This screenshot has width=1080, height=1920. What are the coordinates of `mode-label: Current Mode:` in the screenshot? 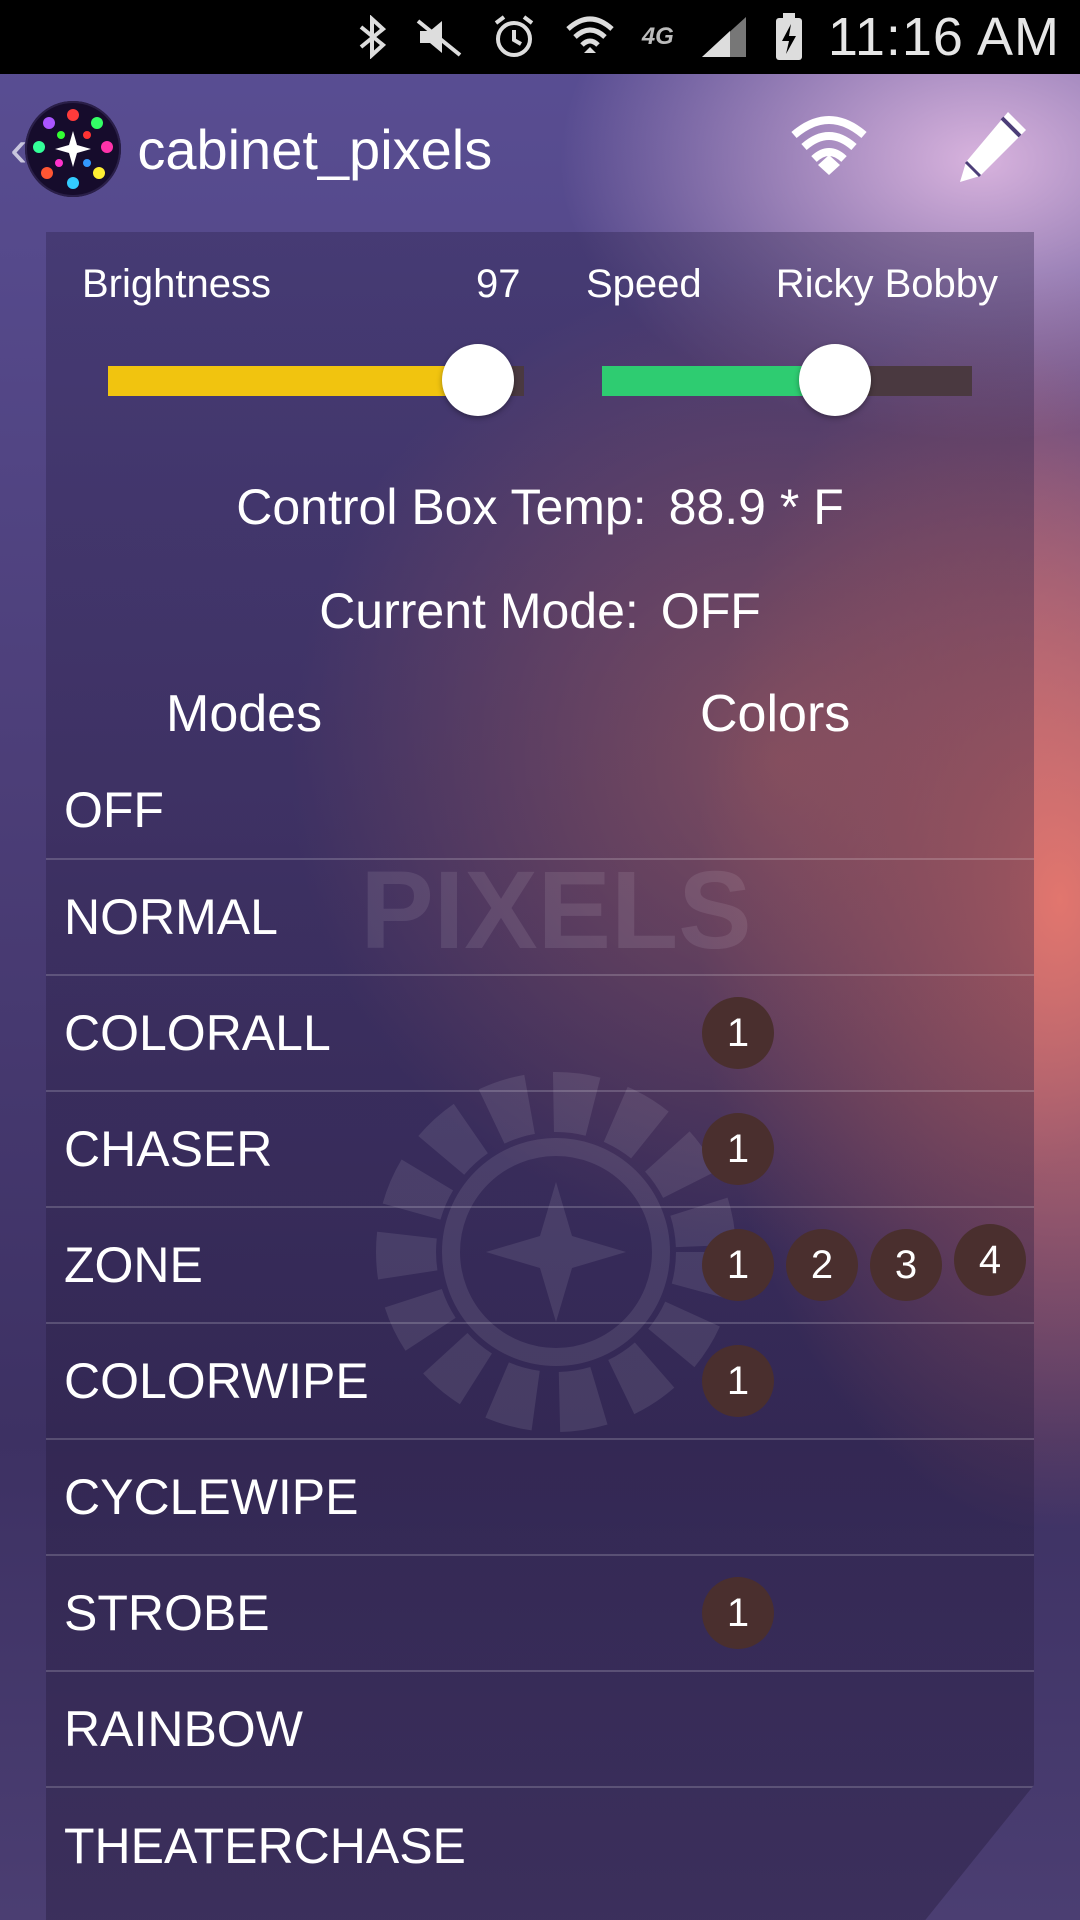 It's located at (479, 611).